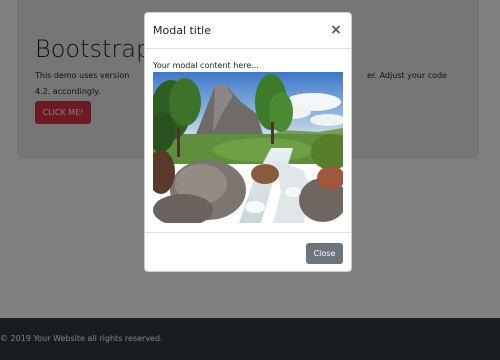  What do you see at coordinates (336, 30) in the screenshot?
I see `close-icon: ×` at bounding box center [336, 30].